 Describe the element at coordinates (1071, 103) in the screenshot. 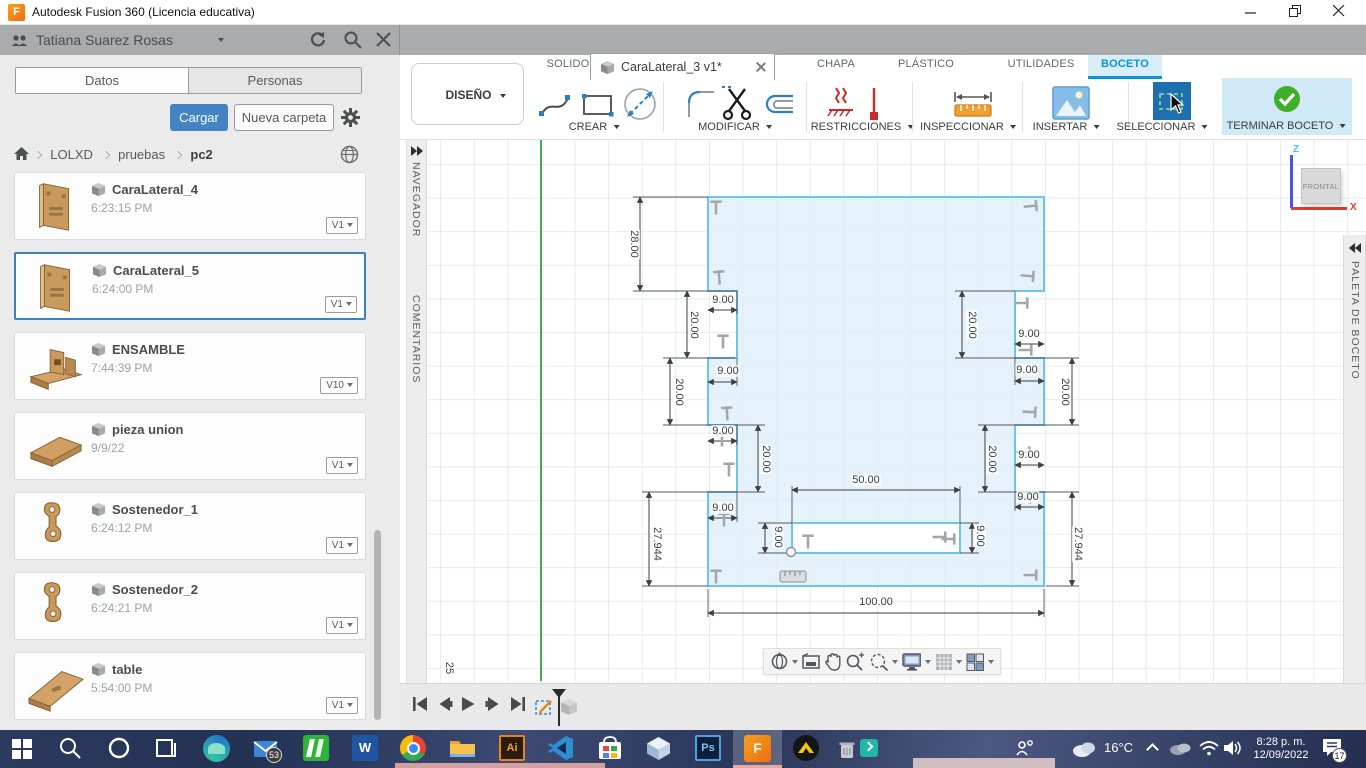

I see `insert-image-icon` at that location.